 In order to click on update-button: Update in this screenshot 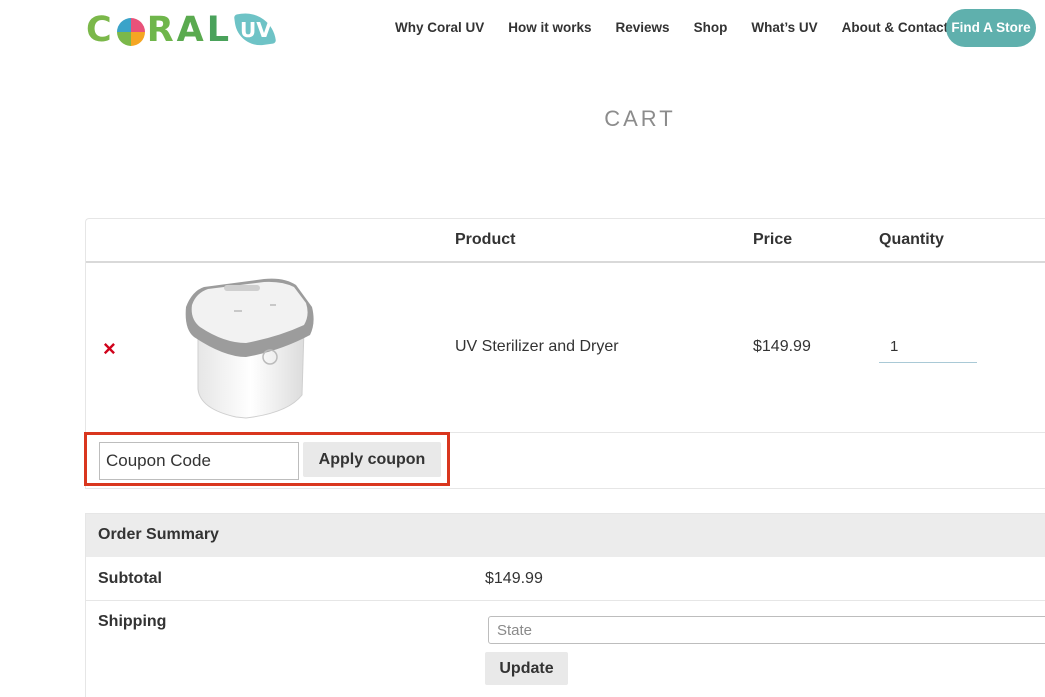, I will do `click(526, 668)`.